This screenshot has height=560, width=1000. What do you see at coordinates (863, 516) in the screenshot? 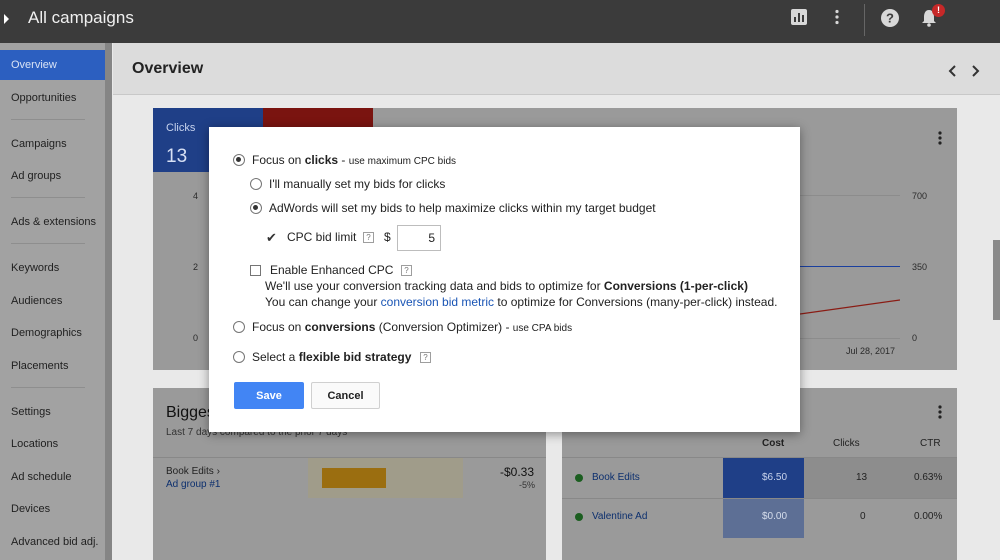
I see `table-cell-clicks: 0` at bounding box center [863, 516].